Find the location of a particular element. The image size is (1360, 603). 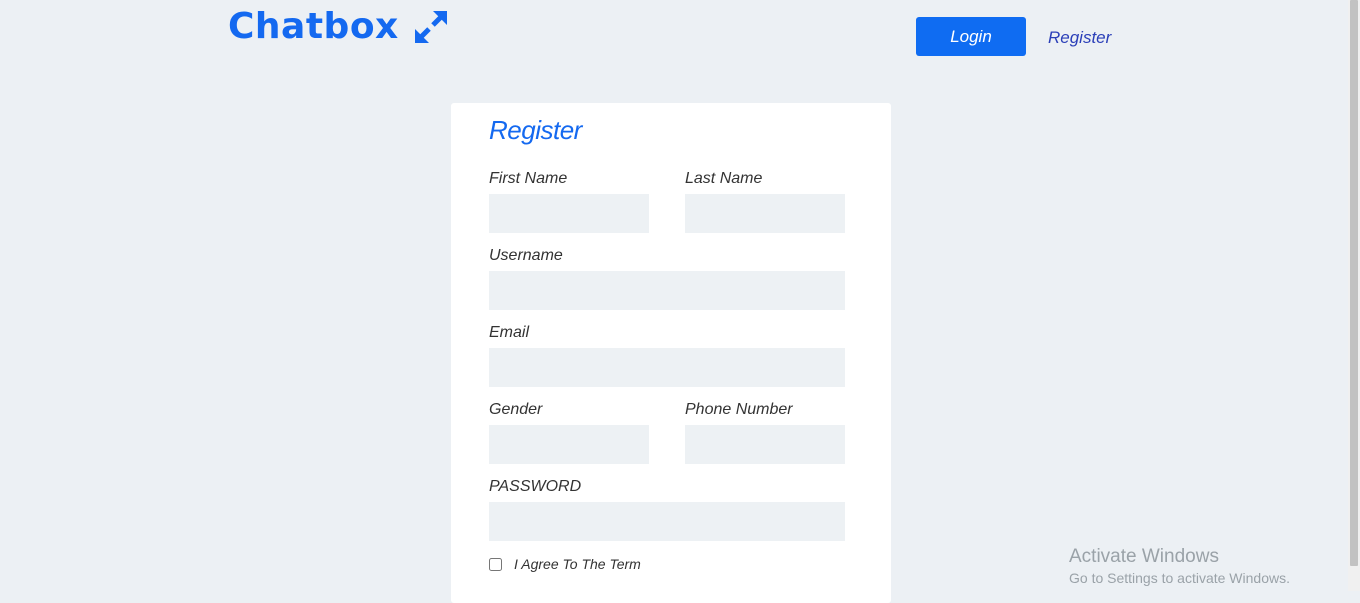

terms-checkbox is located at coordinates (495, 564).